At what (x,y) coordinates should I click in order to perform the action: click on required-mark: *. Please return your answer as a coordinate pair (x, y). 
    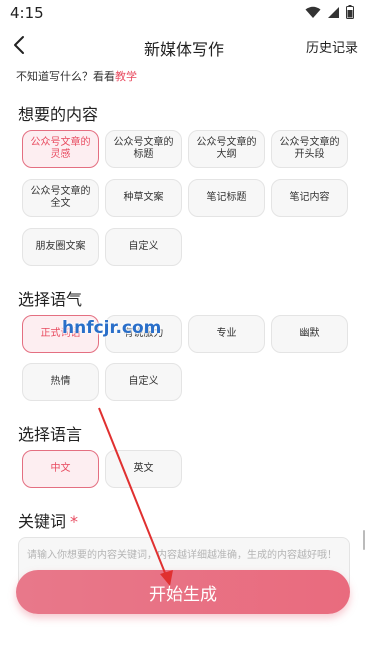
    Looking at the image, I should click on (74, 521).